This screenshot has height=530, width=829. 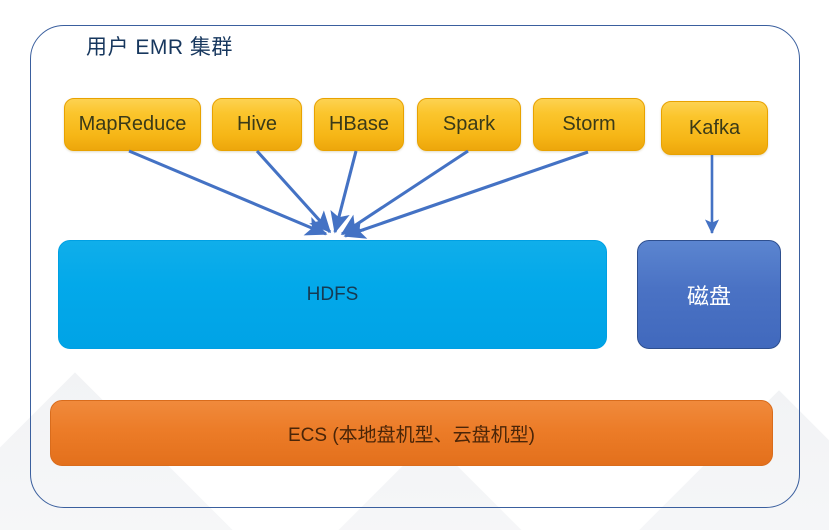 I want to click on infrastructure-box-ecs: ECS (本地盘机型、云盘机型), so click(x=411, y=433).